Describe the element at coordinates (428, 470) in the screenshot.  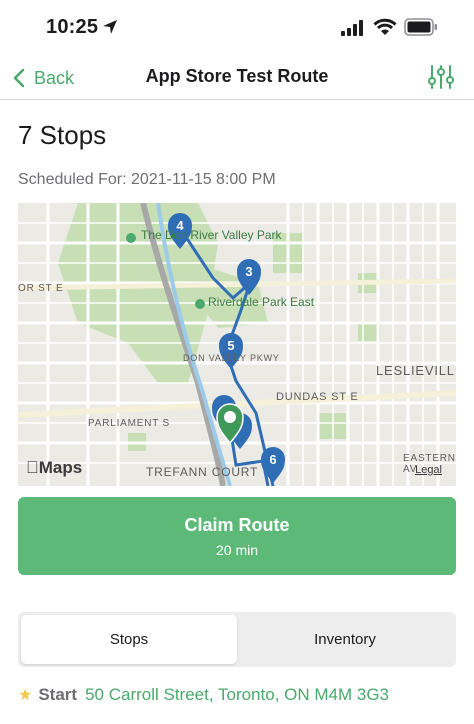
I see `map-legal-link: Legal` at that location.